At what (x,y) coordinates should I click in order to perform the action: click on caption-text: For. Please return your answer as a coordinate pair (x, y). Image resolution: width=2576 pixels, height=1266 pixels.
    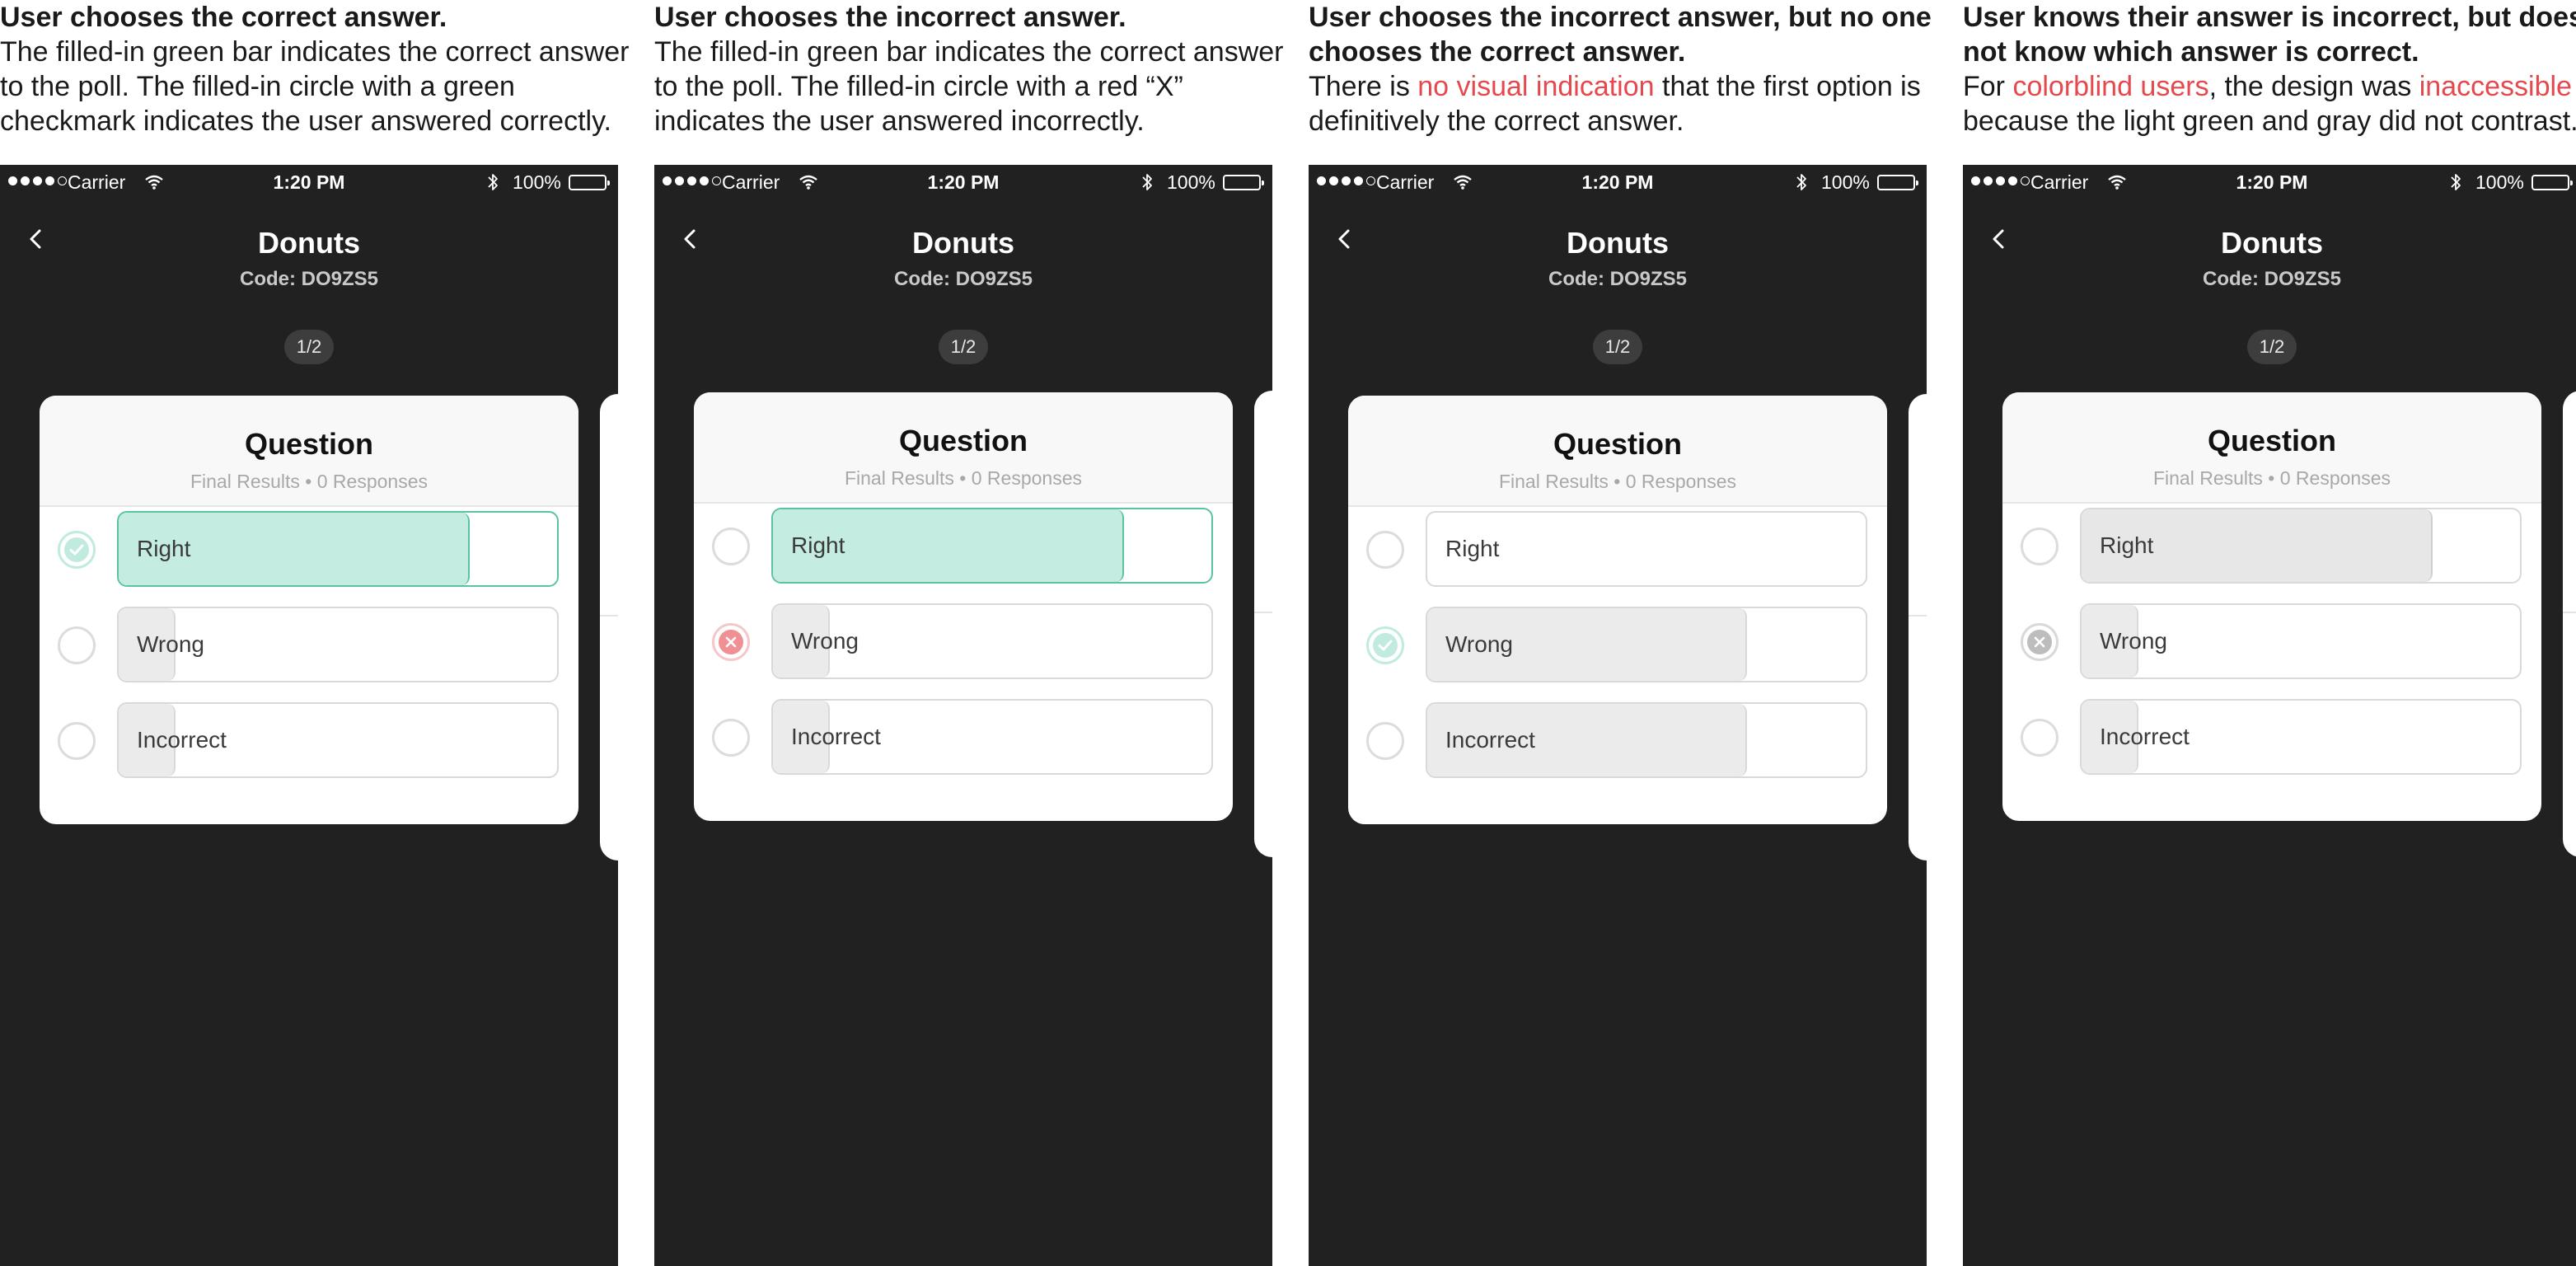
    Looking at the image, I should click on (1988, 86).